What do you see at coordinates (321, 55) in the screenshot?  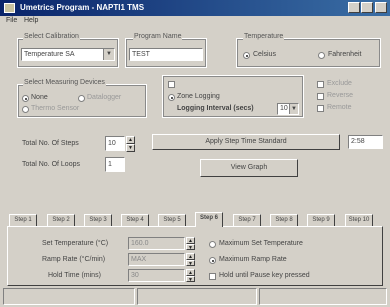 I see `fahrenheit-radio` at bounding box center [321, 55].